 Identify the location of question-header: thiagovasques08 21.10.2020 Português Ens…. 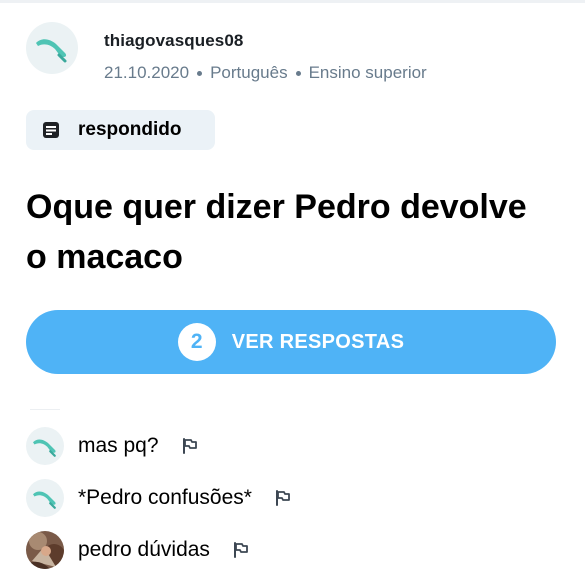
(226, 52).